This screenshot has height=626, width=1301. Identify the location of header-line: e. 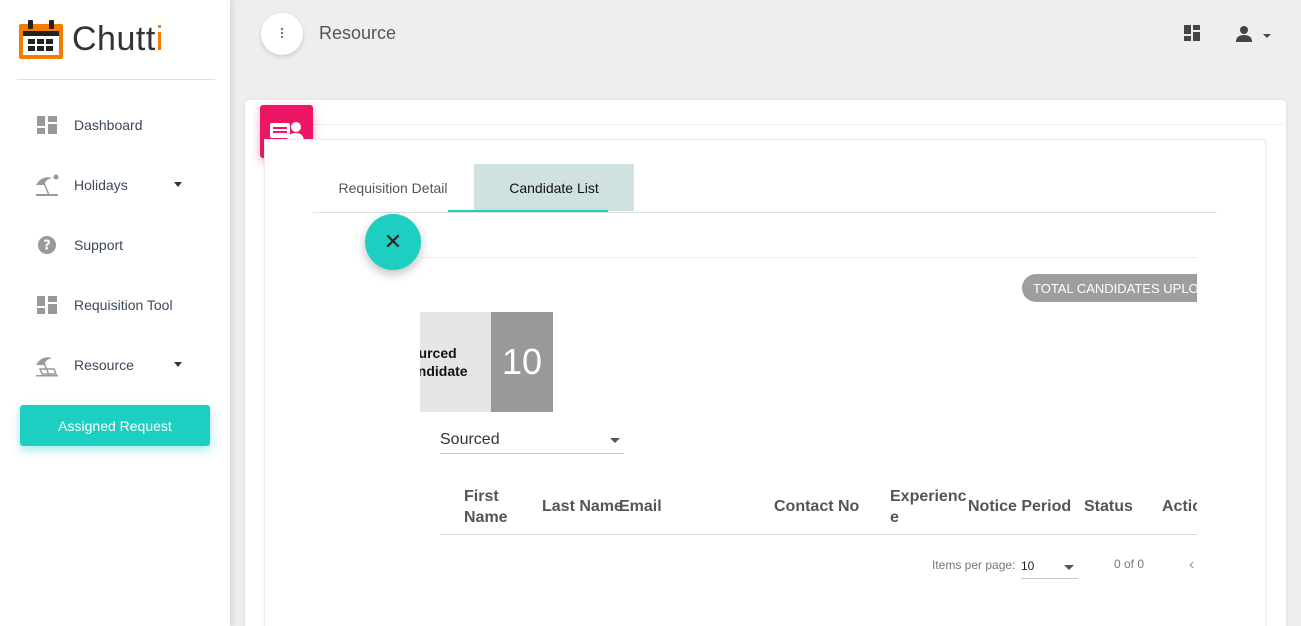
(894, 517).